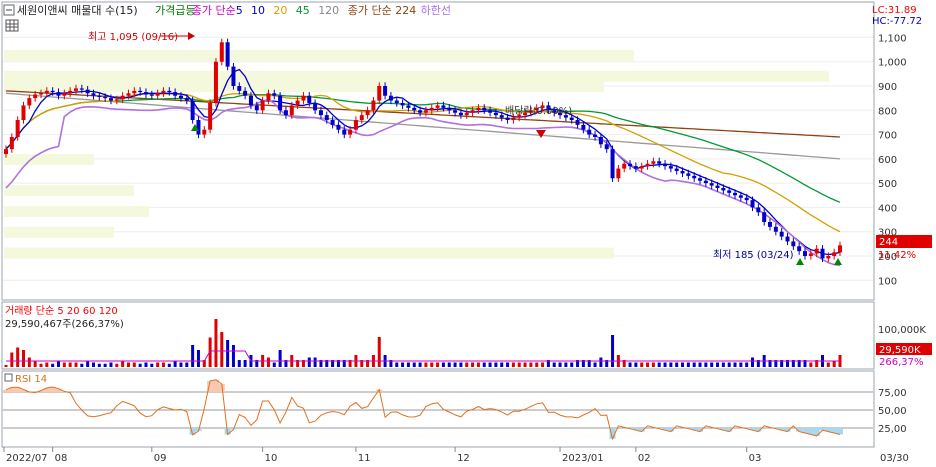 This screenshot has height=467, width=936. I want to click on legend-item: 5, so click(239, 10).